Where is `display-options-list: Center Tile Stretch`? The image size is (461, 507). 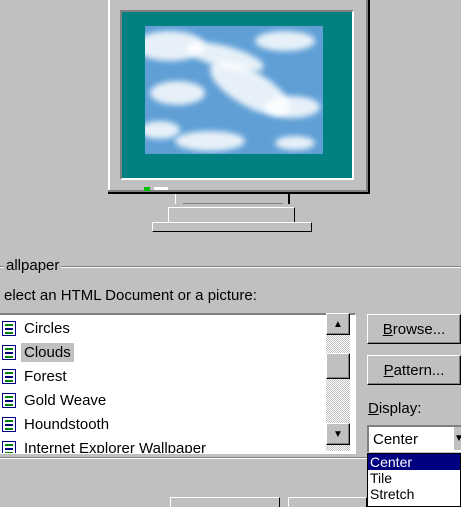
display-options-list: Center Tile Stretch is located at coordinates (414, 480).